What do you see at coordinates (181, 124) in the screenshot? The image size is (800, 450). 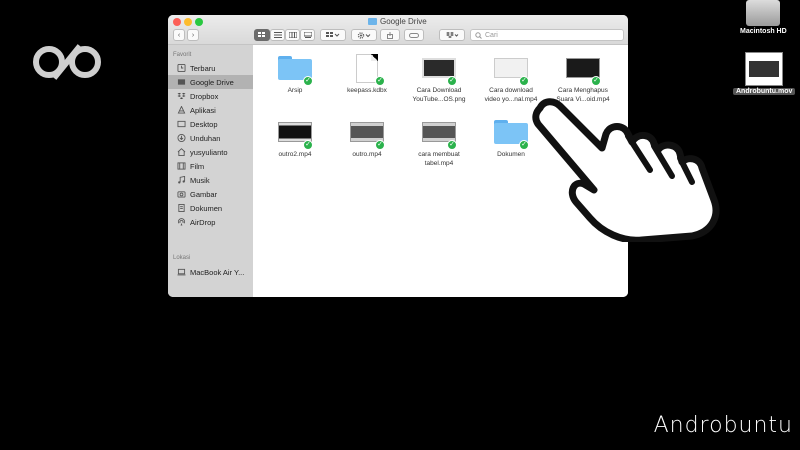 I see `desktop-icon` at bounding box center [181, 124].